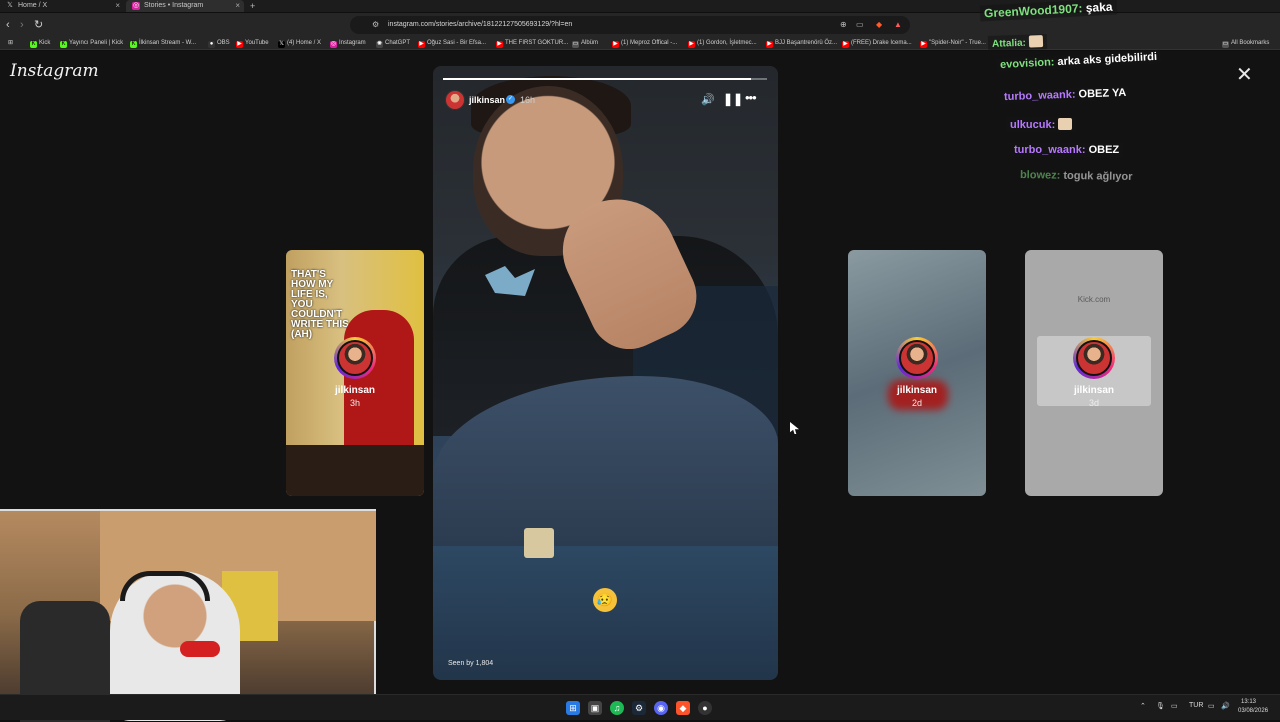  What do you see at coordinates (1067, 150) in the screenshot?
I see `chat-message: turbo_waank: OBEZ` at bounding box center [1067, 150].